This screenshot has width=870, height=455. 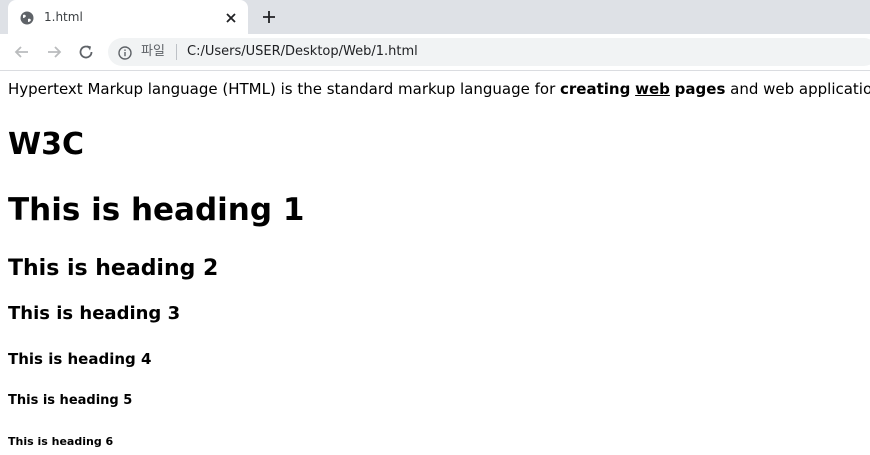 What do you see at coordinates (269, 17) in the screenshot?
I see `new-tab-button` at bounding box center [269, 17].